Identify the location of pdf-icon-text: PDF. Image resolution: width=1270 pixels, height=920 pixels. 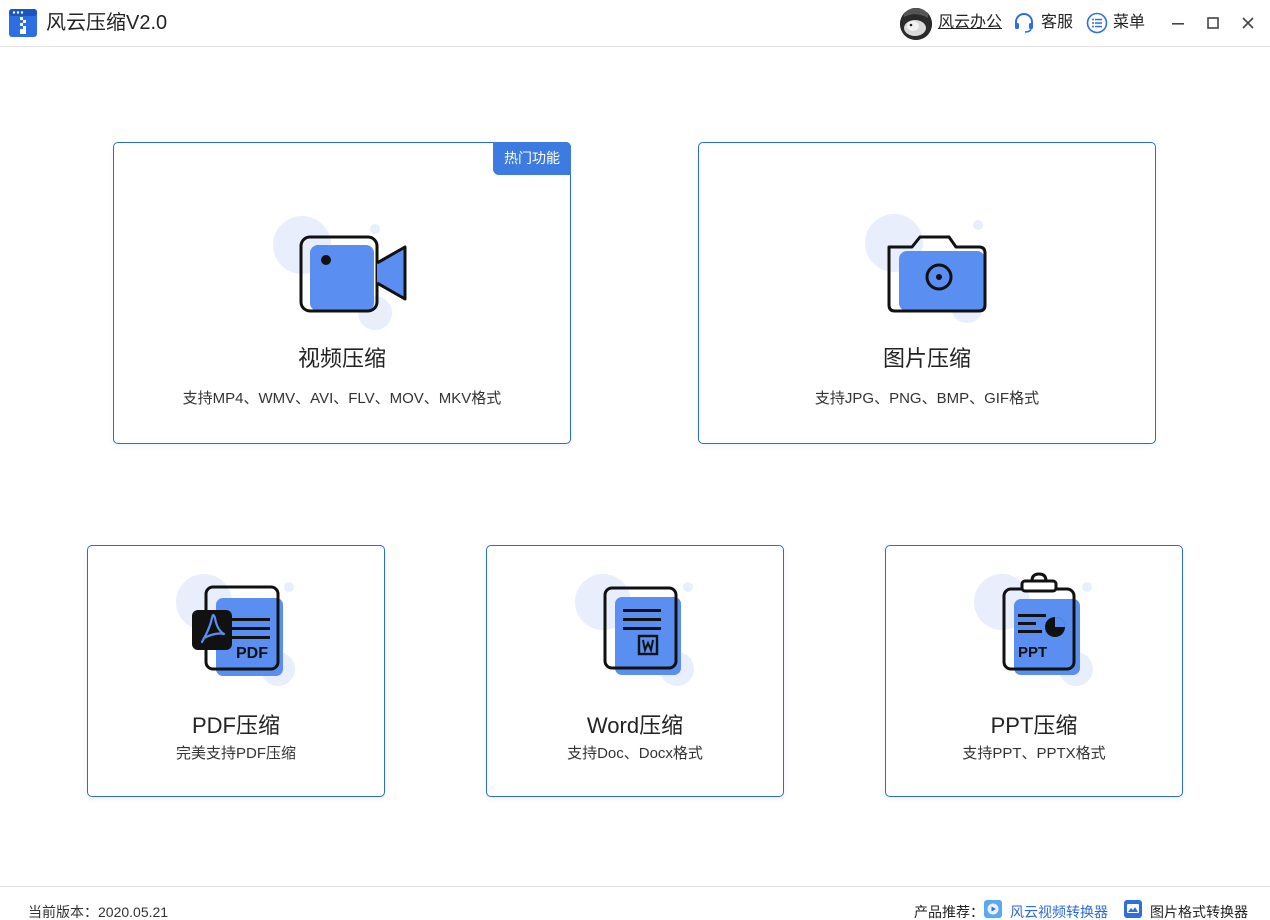
(252, 653).